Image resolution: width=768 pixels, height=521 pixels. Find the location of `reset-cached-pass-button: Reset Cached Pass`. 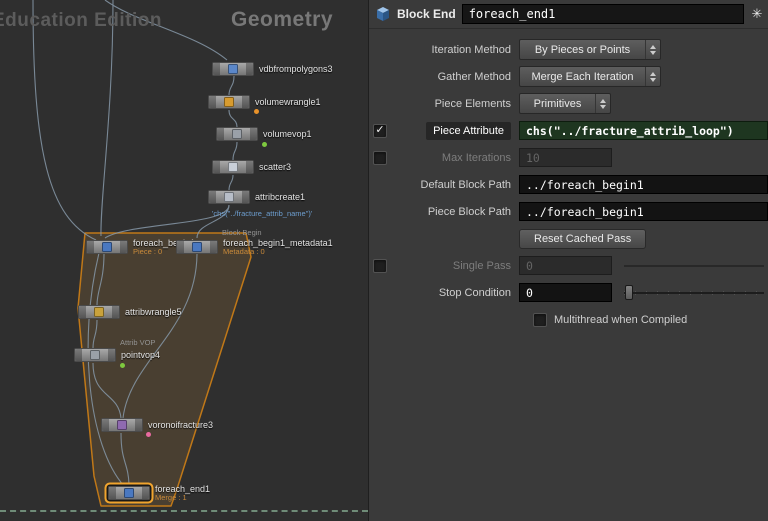

reset-cached-pass-button: Reset Cached Pass is located at coordinates (583, 238).